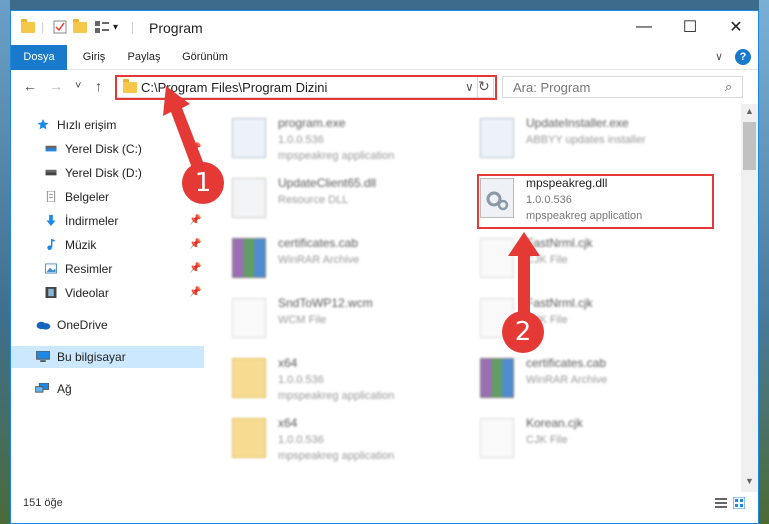 The height and width of the screenshot is (524, 769). I want to click on file-item: UpdateClient65.dll Resource DLL, so click(347, 200).